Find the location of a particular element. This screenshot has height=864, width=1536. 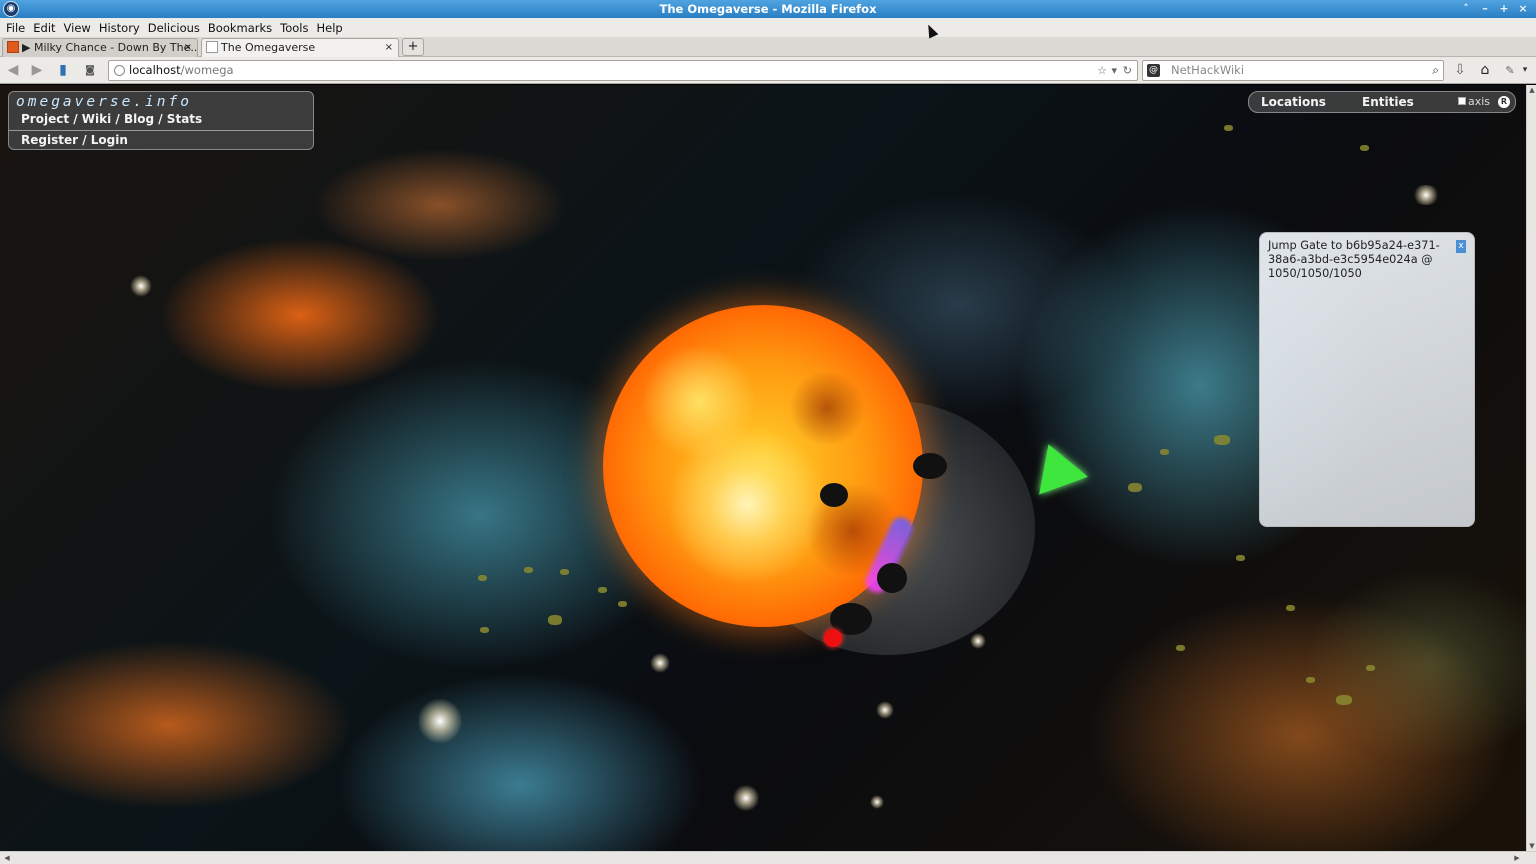

scene-nav-panel: Locations Entities axis R is located at coordinates (1382, 102).